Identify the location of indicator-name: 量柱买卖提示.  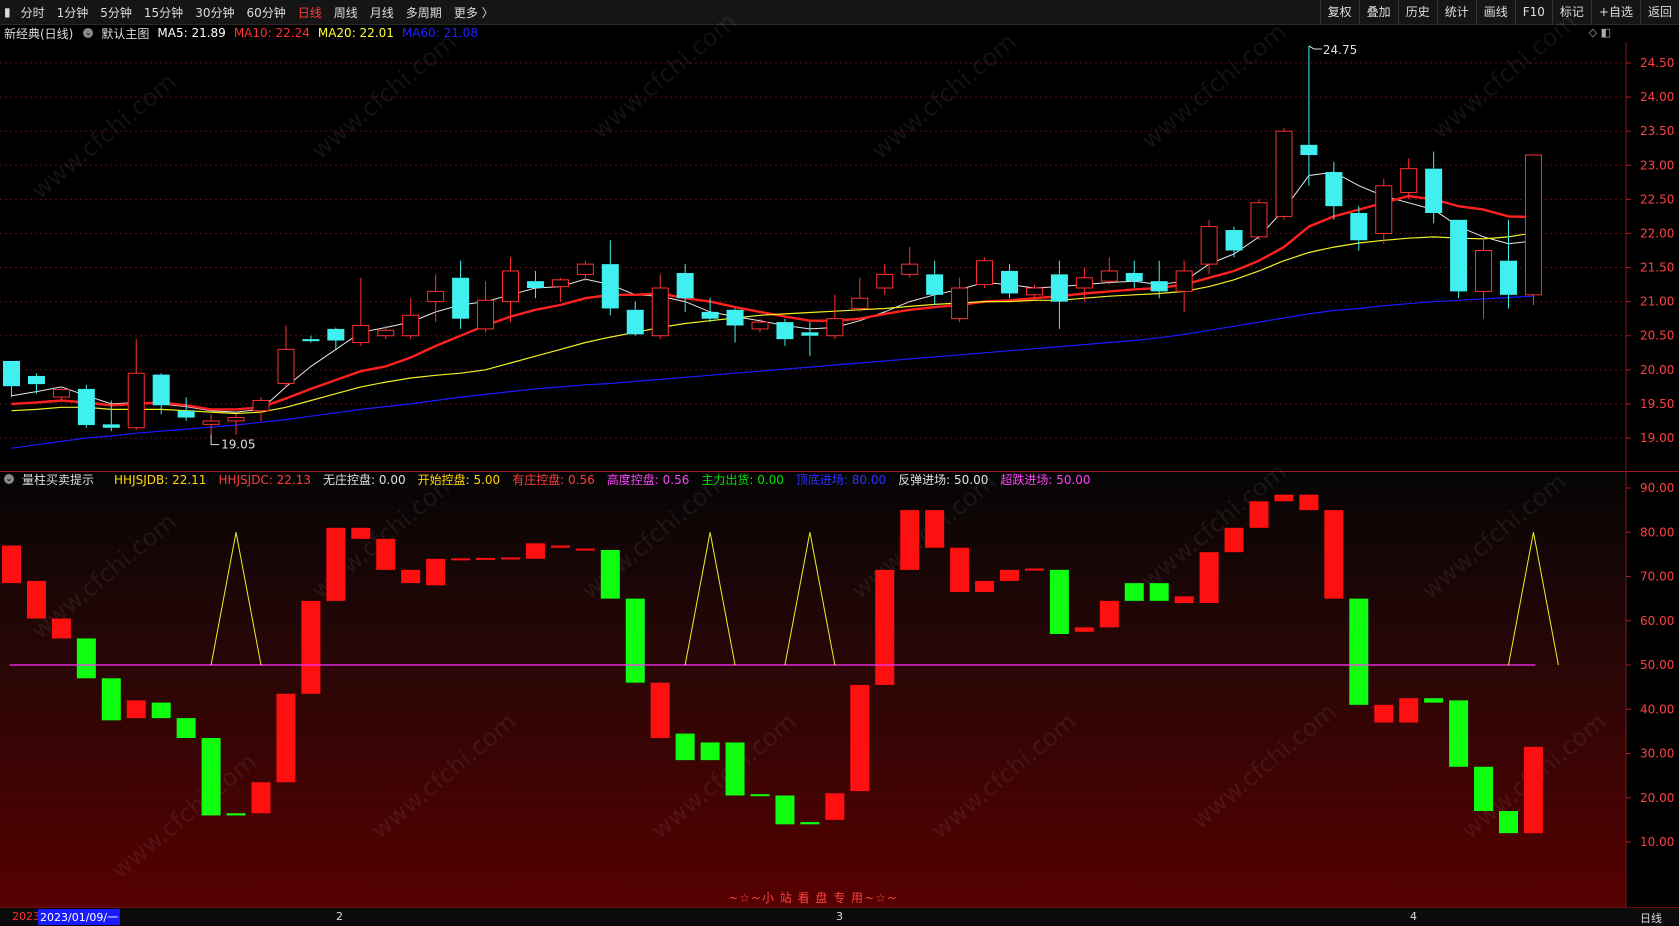
(58, 479).